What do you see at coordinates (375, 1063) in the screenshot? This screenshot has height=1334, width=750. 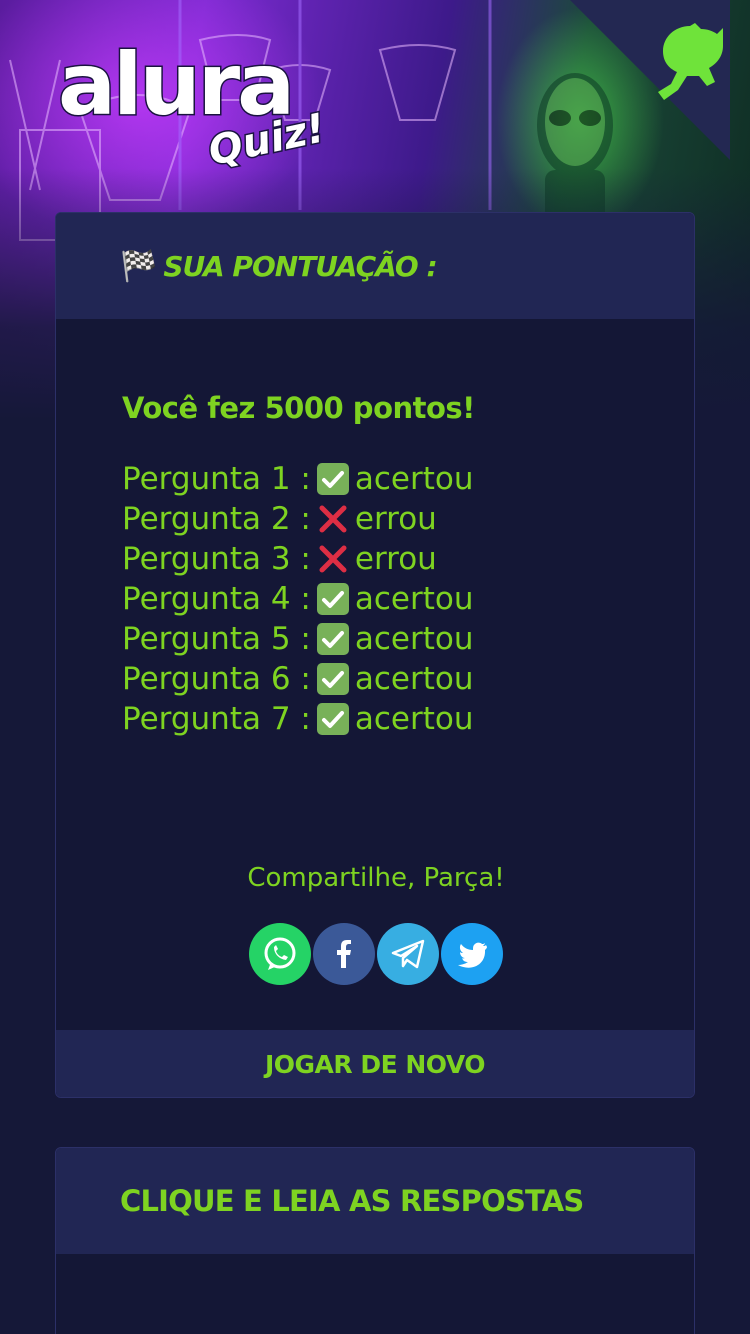 I see `play-again-button: JOGAR DE NOVO` at bounding box center [375, 1063].